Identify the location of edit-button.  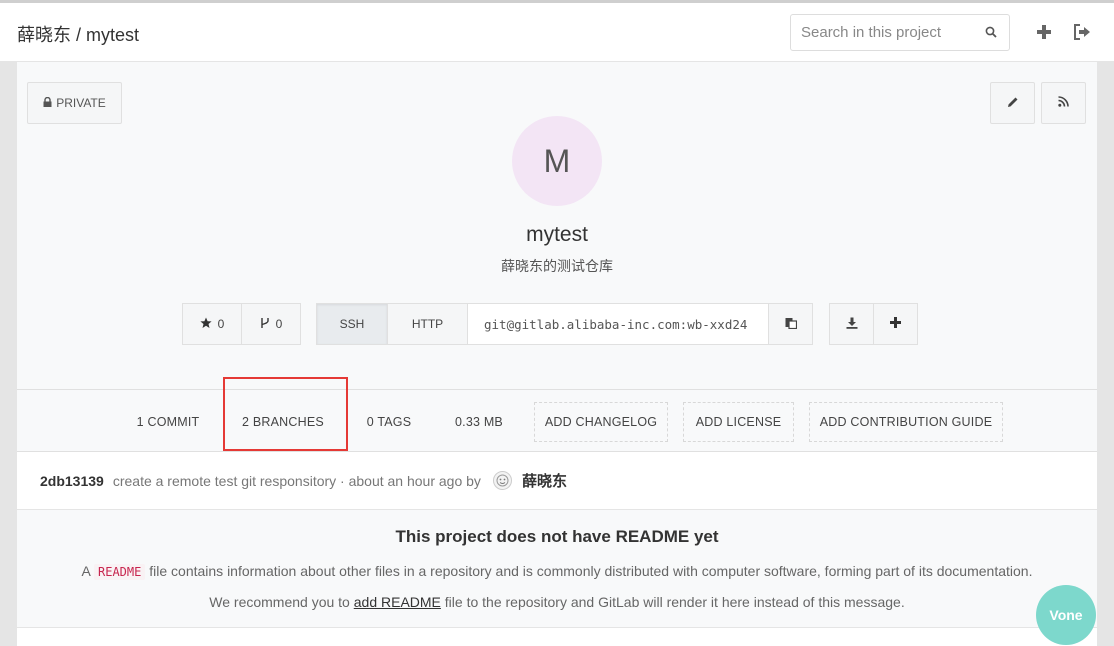
(1012, 103).